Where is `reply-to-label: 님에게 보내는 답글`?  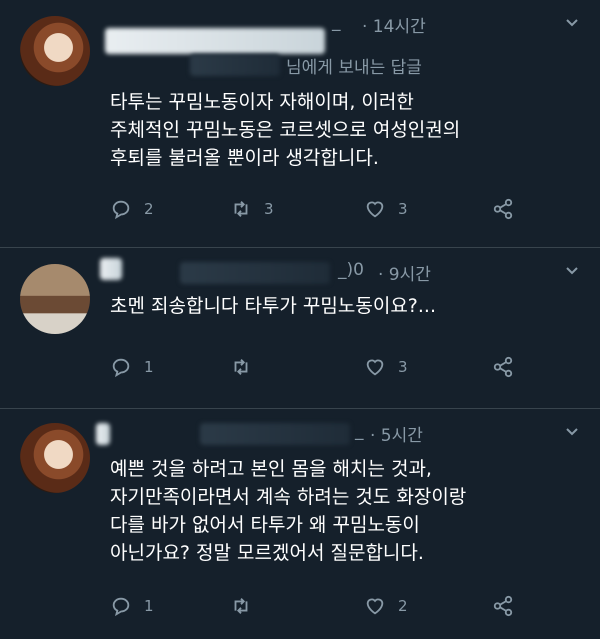 reply-to-label: 님에게 보내는 답글 is located at coordinates (354, 65).